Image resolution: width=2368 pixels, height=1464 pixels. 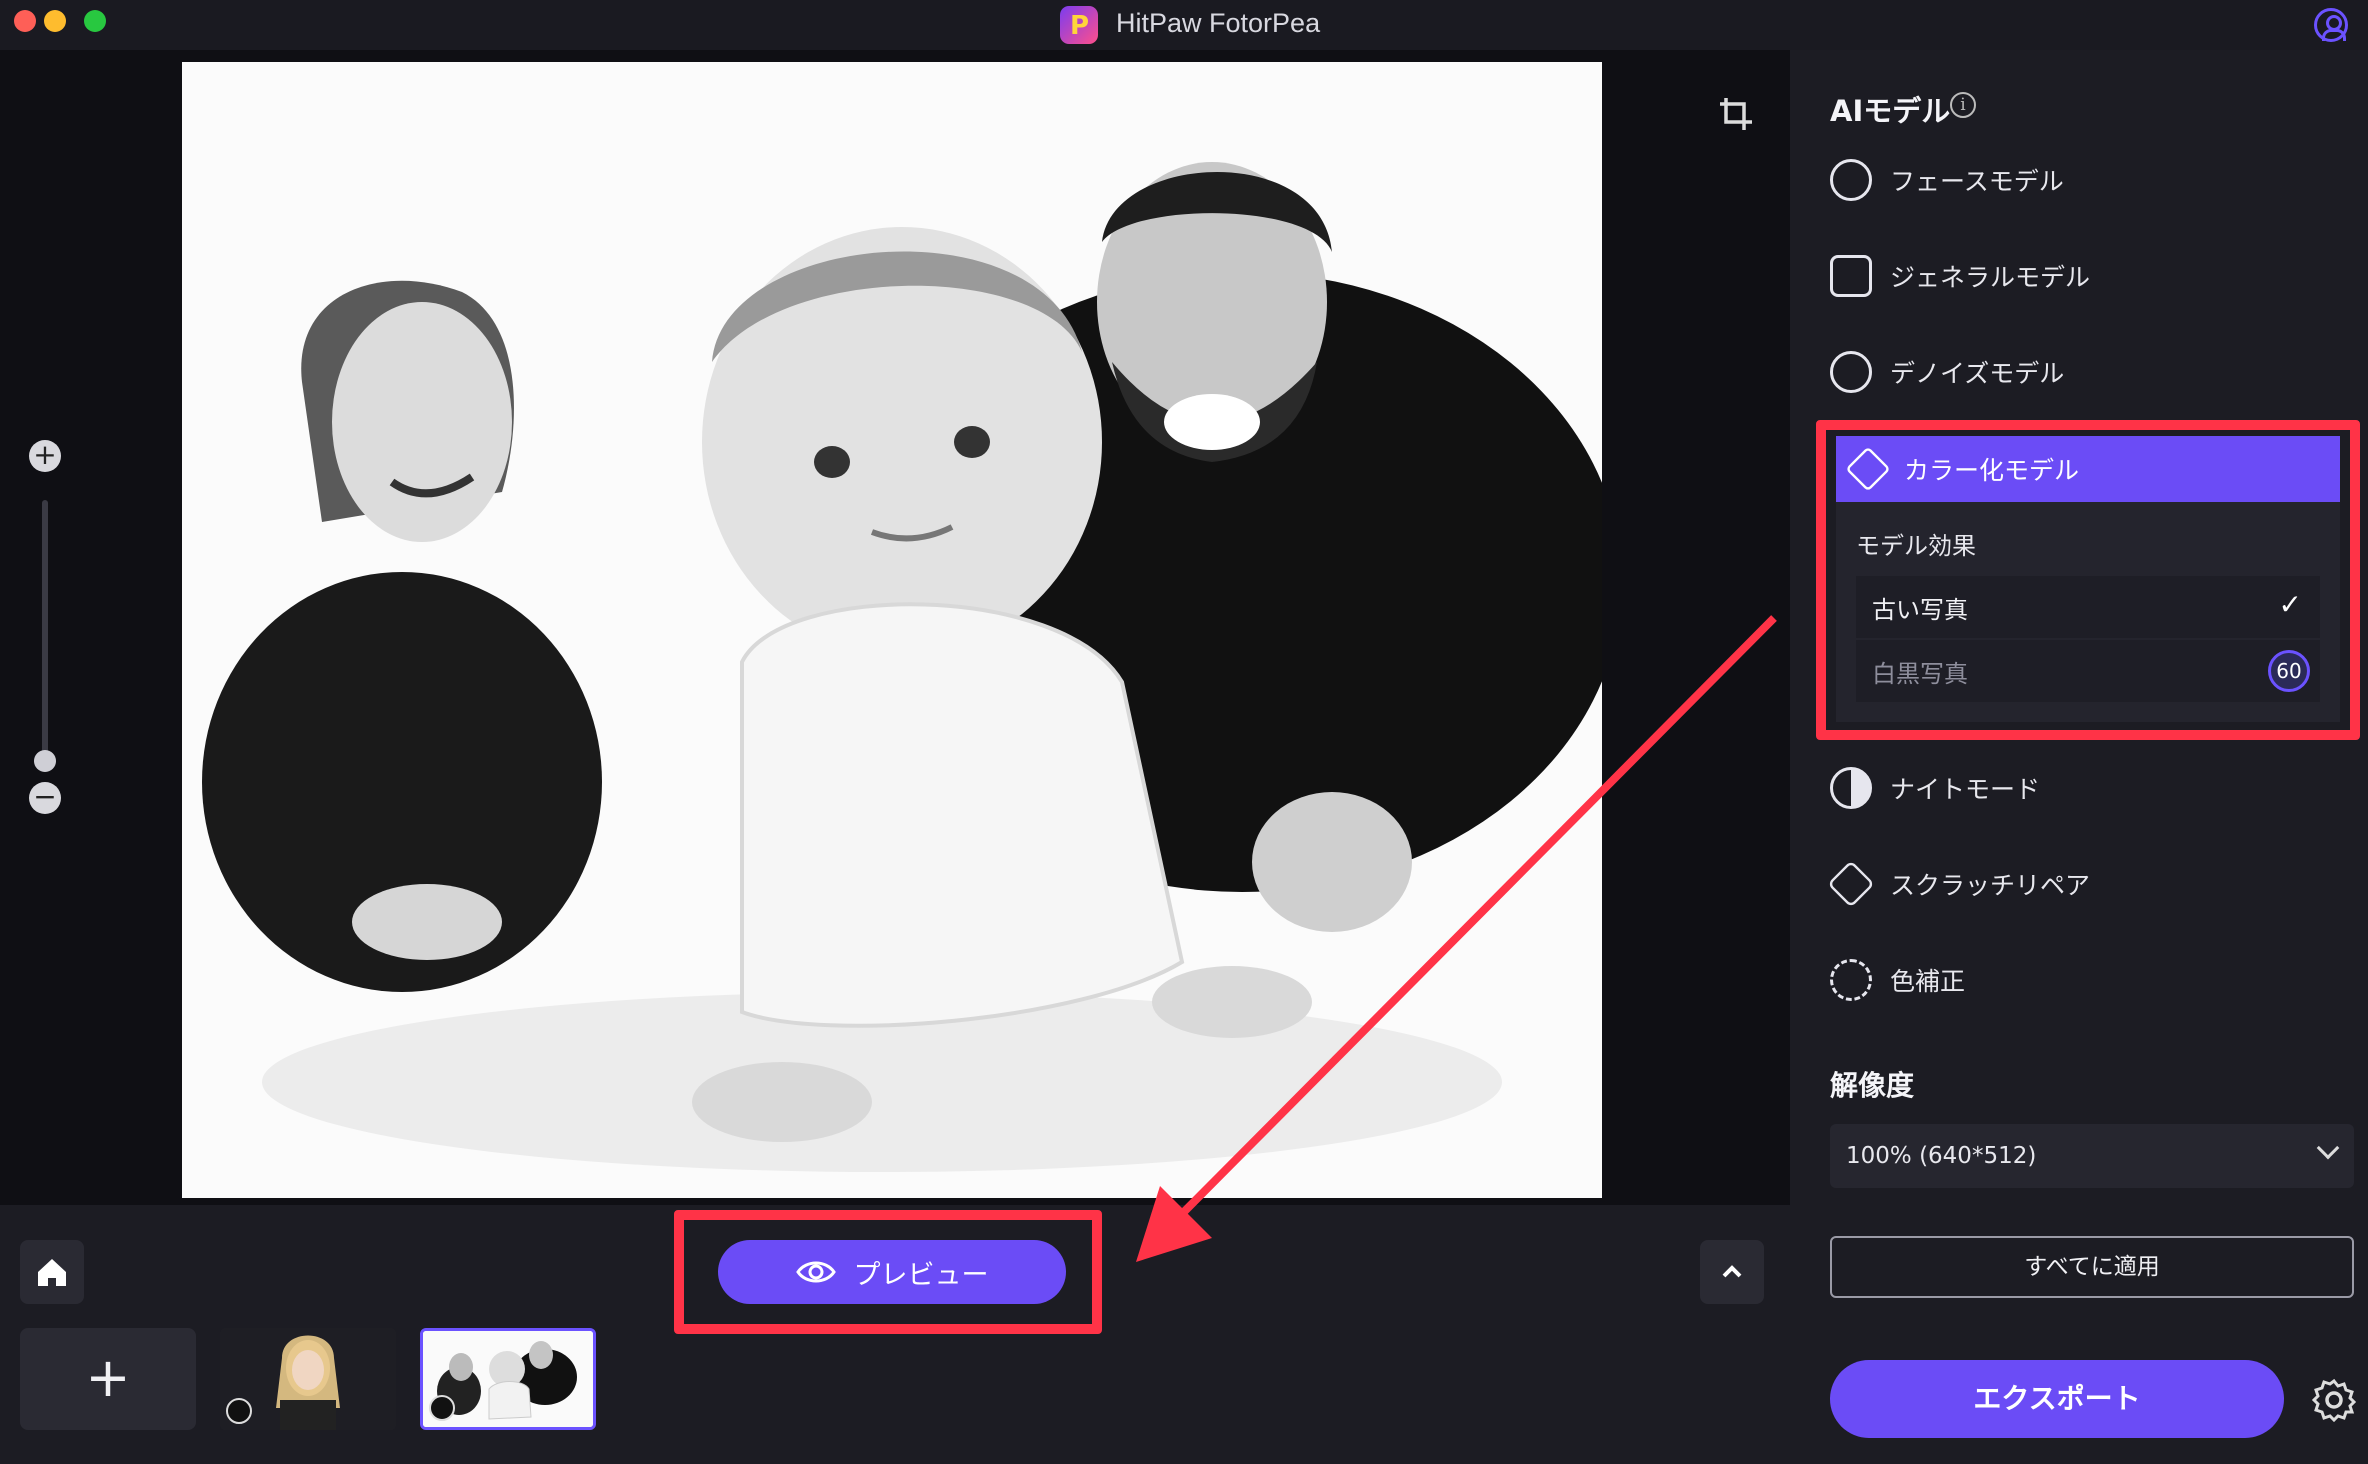 What do you see at coordinates (2090, 980) in the screenshot?
I see `model-item-color-adjust: 色補正` at bounding box center [2090, 980].